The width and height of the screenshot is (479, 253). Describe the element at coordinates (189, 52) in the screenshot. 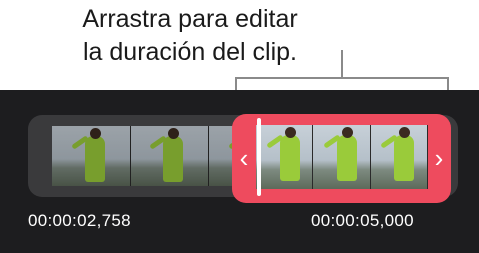

I see `callout-line-2: la duración del clip.` at that location.